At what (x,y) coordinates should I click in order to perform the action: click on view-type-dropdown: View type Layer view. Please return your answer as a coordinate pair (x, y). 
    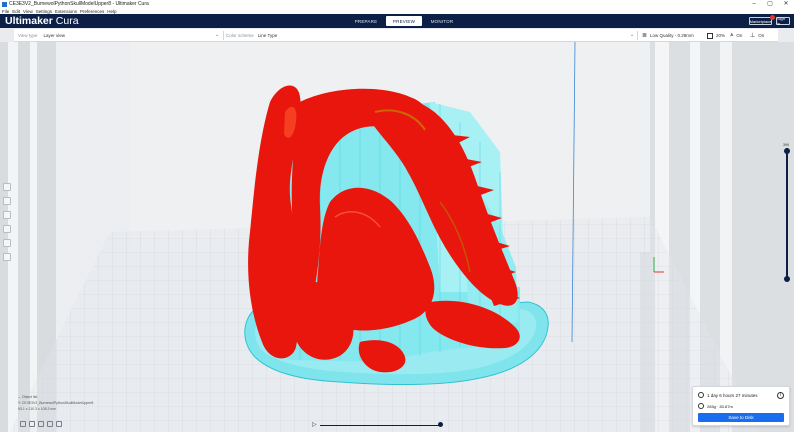
    Looking at the image, I should click on (41, 35).